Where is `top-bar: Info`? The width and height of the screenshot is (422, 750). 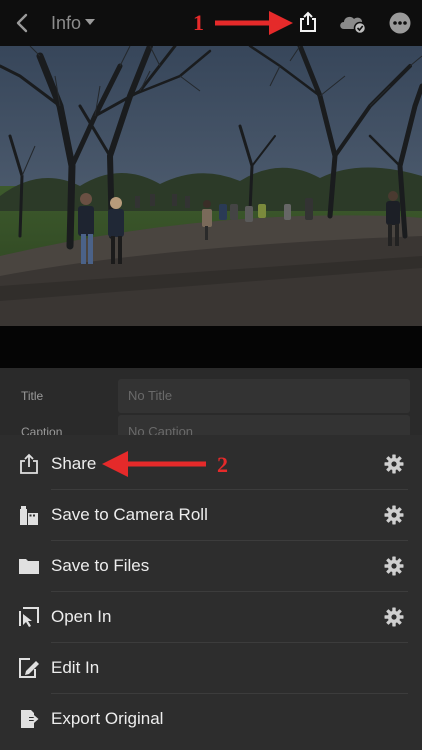 top-bar: Info is located at coordinates (211, 23).